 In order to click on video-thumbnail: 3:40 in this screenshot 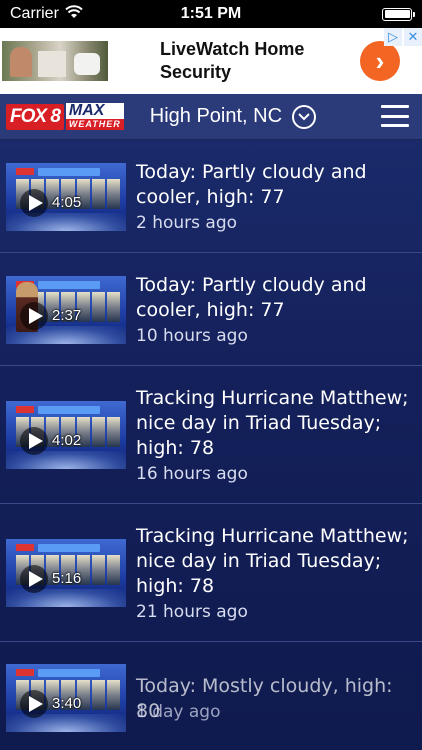, I will do `click(66, 698)`.